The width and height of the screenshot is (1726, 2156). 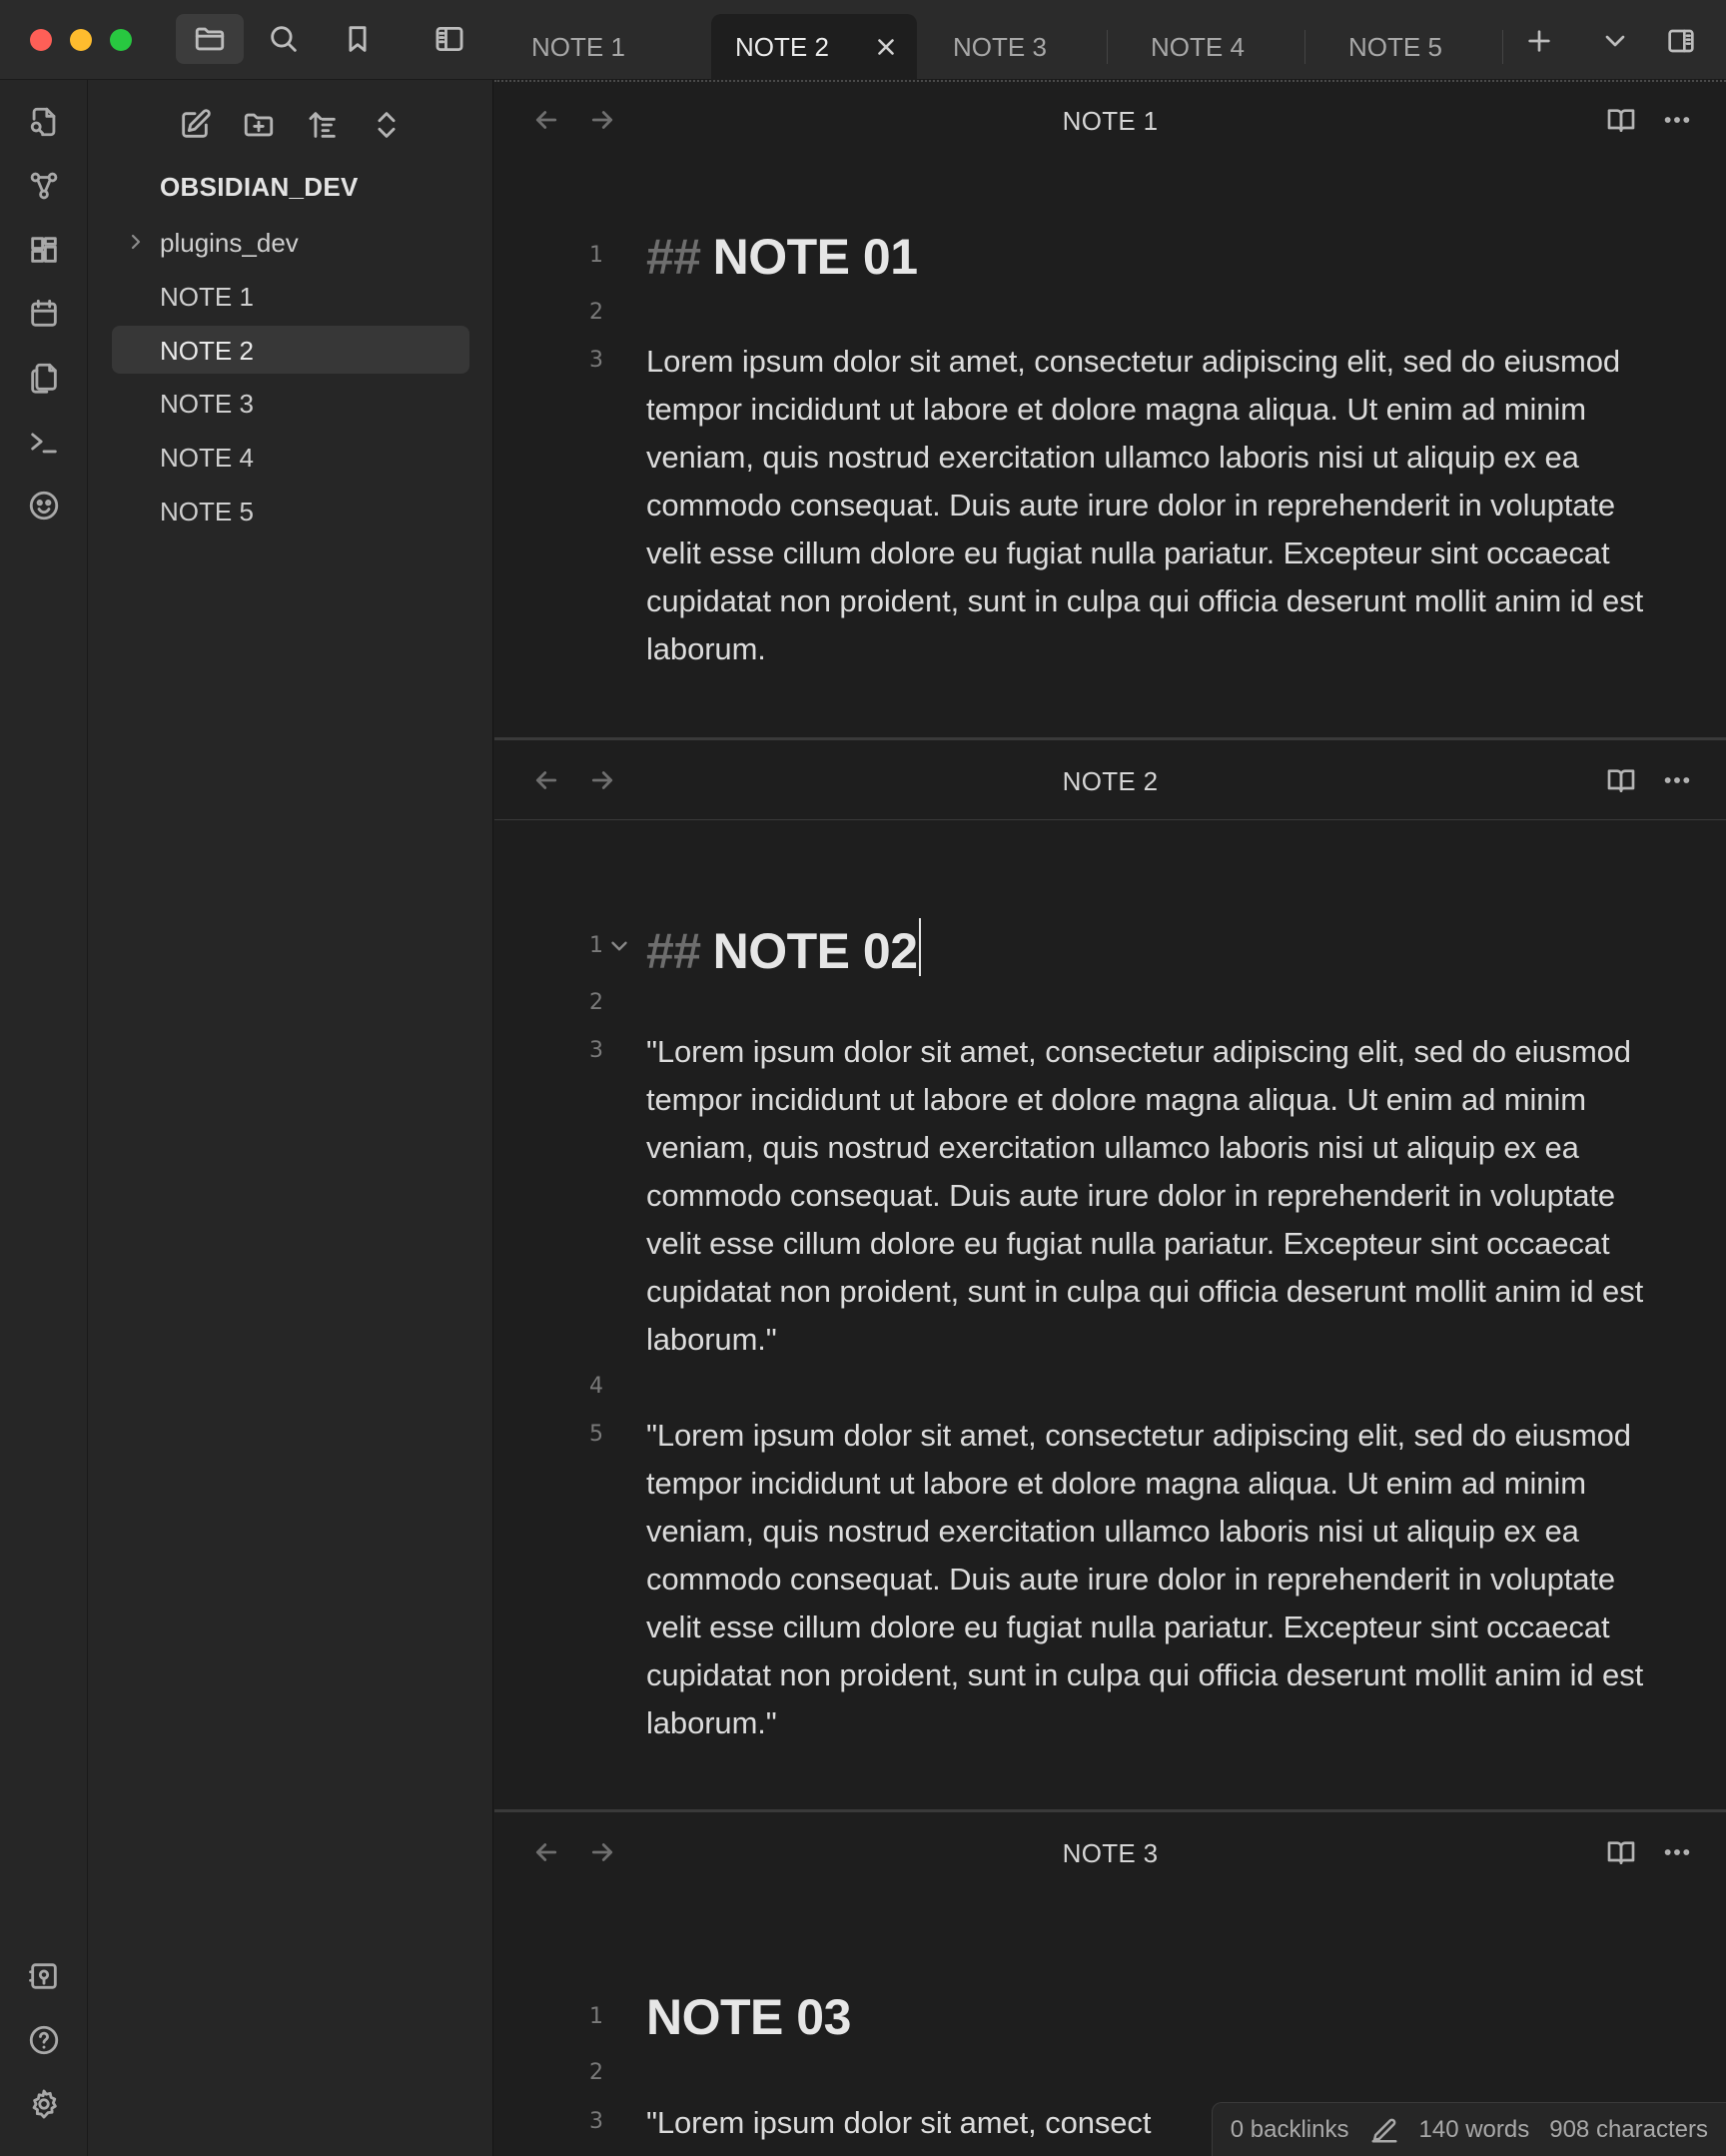 I want to click on file-explorer-toolbar, so click(x=290, y=125).